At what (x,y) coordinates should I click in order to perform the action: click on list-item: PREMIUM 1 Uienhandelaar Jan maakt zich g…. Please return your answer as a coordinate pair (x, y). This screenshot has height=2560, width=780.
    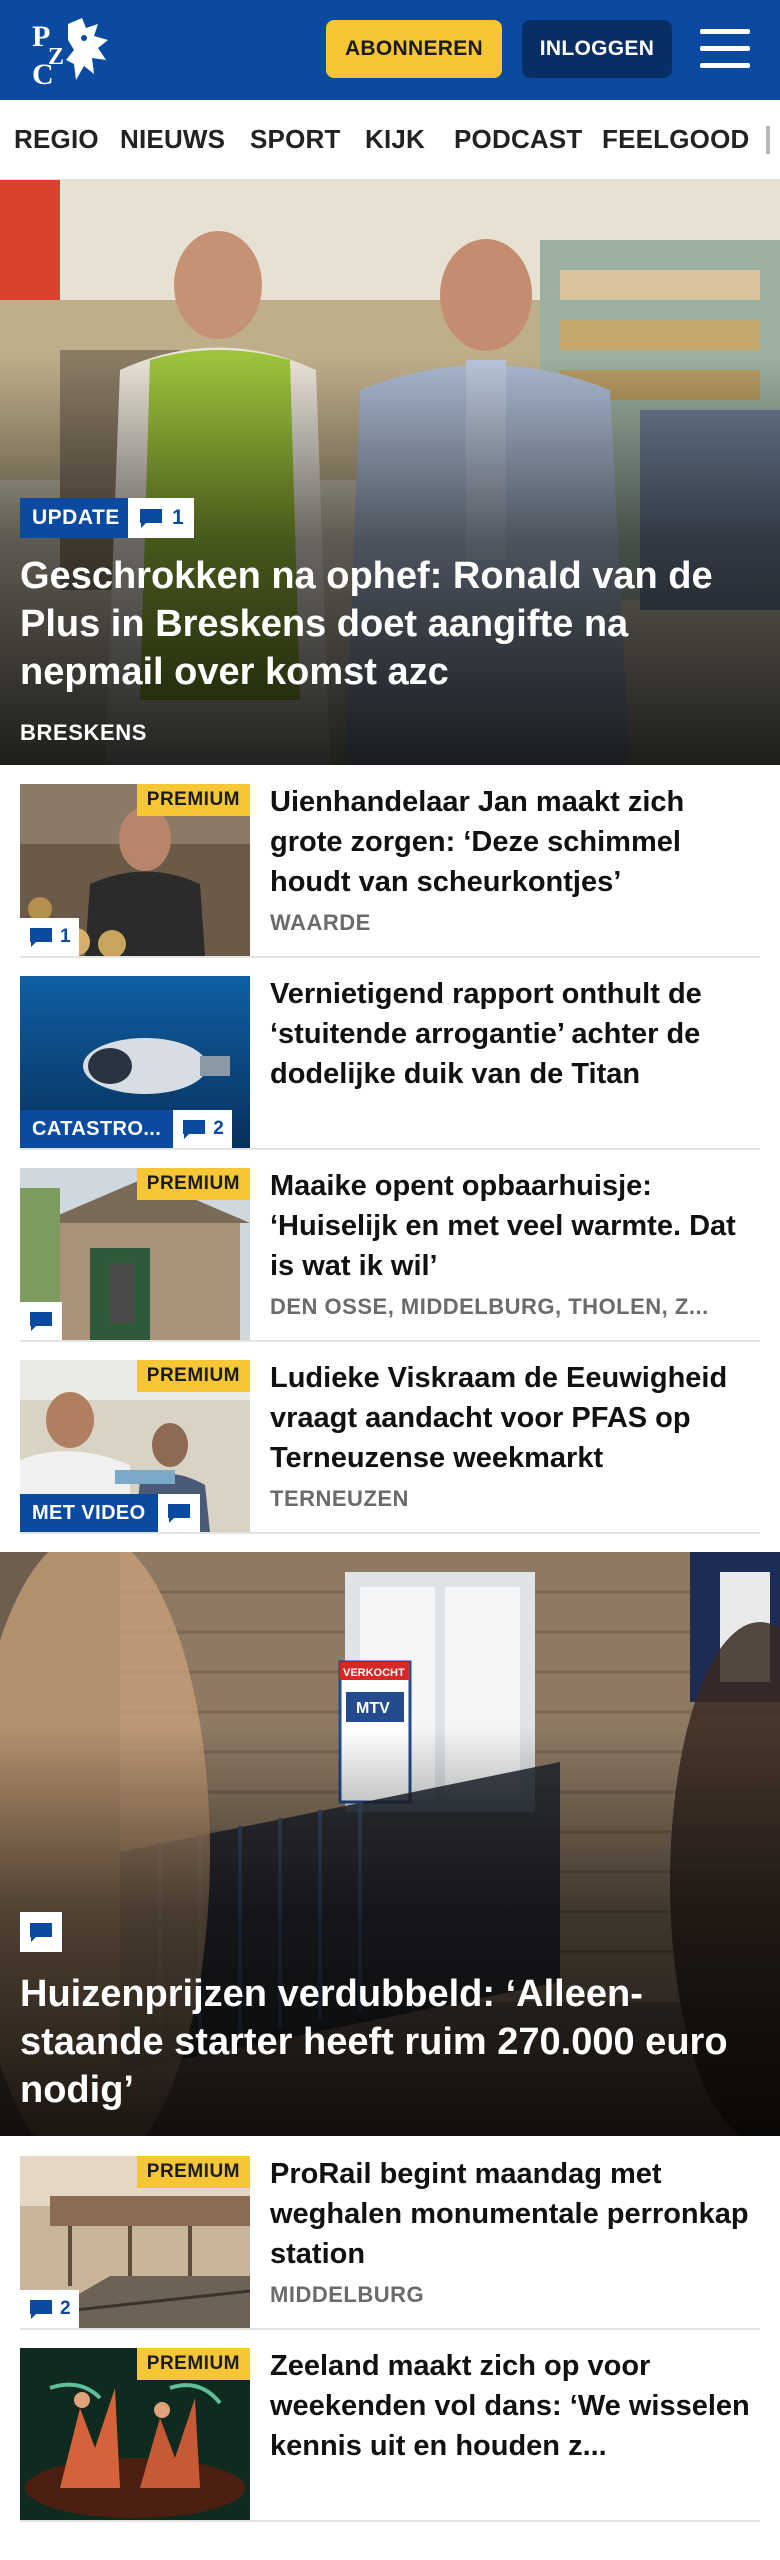
    Looking at the image, I should click on (390, 870).